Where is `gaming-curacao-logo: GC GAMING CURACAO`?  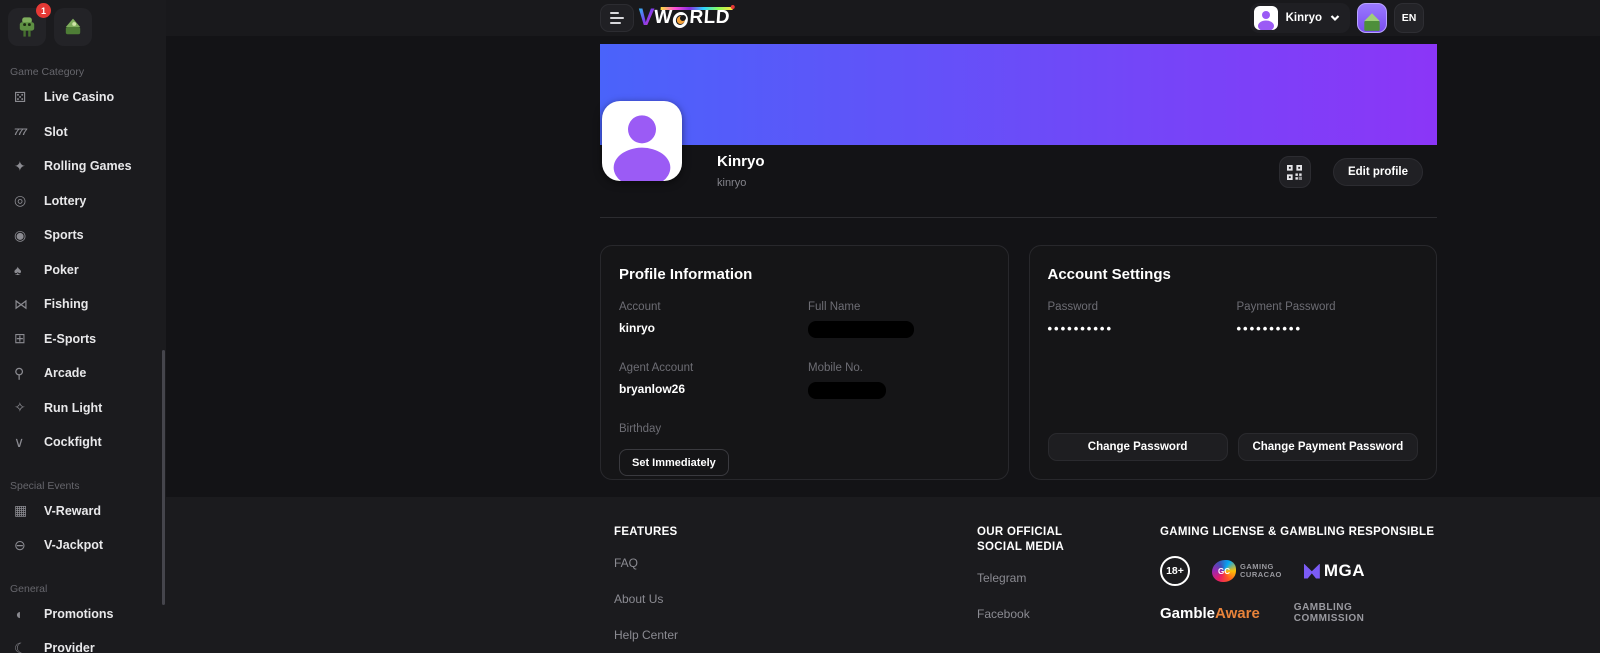
gaming-curacao-logo: GC GAMING CURACAO is located at coordinates (1247, 571).